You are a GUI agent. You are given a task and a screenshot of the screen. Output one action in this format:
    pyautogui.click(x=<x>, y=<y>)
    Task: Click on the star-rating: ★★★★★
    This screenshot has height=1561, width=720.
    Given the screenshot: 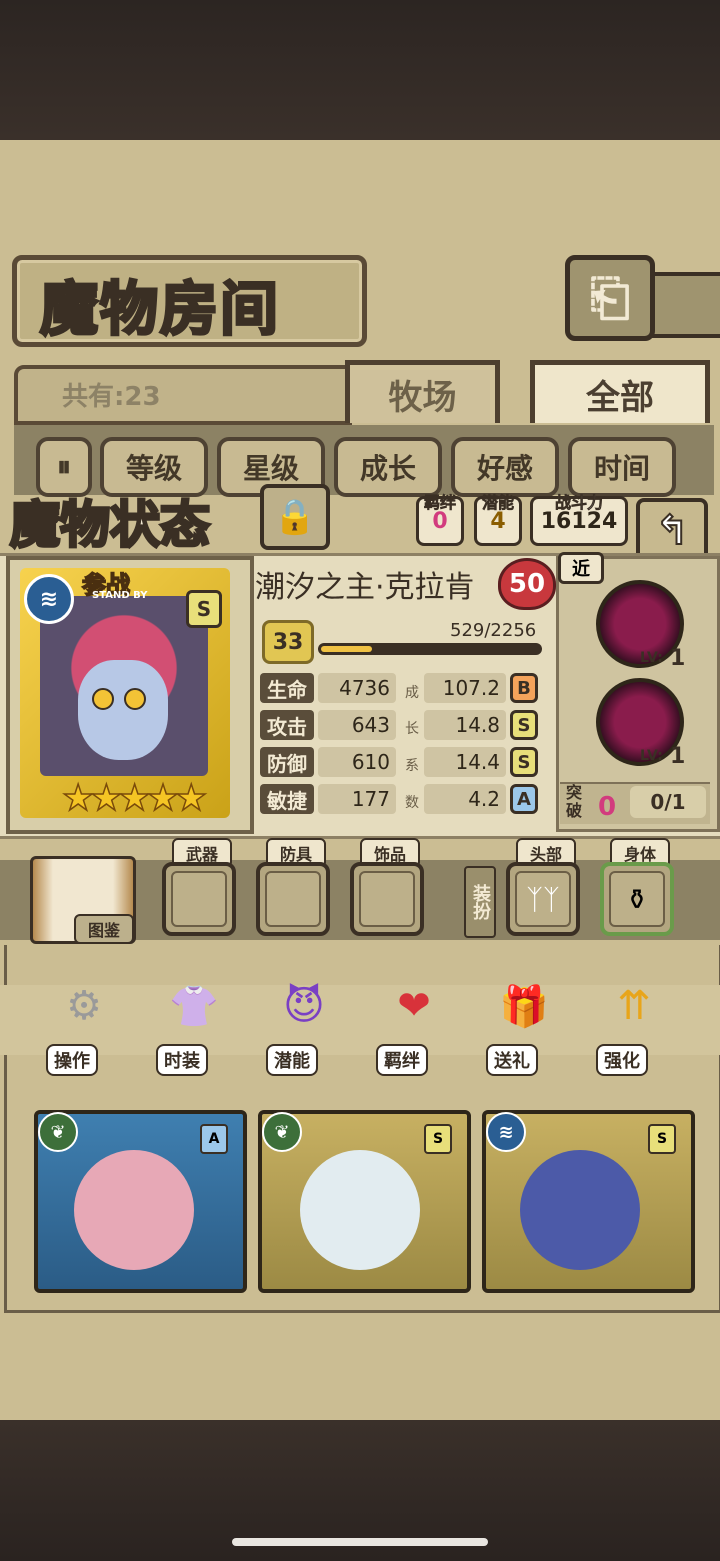 What is the action you would take?
    pyautogui.click(x=134, y=798)
    